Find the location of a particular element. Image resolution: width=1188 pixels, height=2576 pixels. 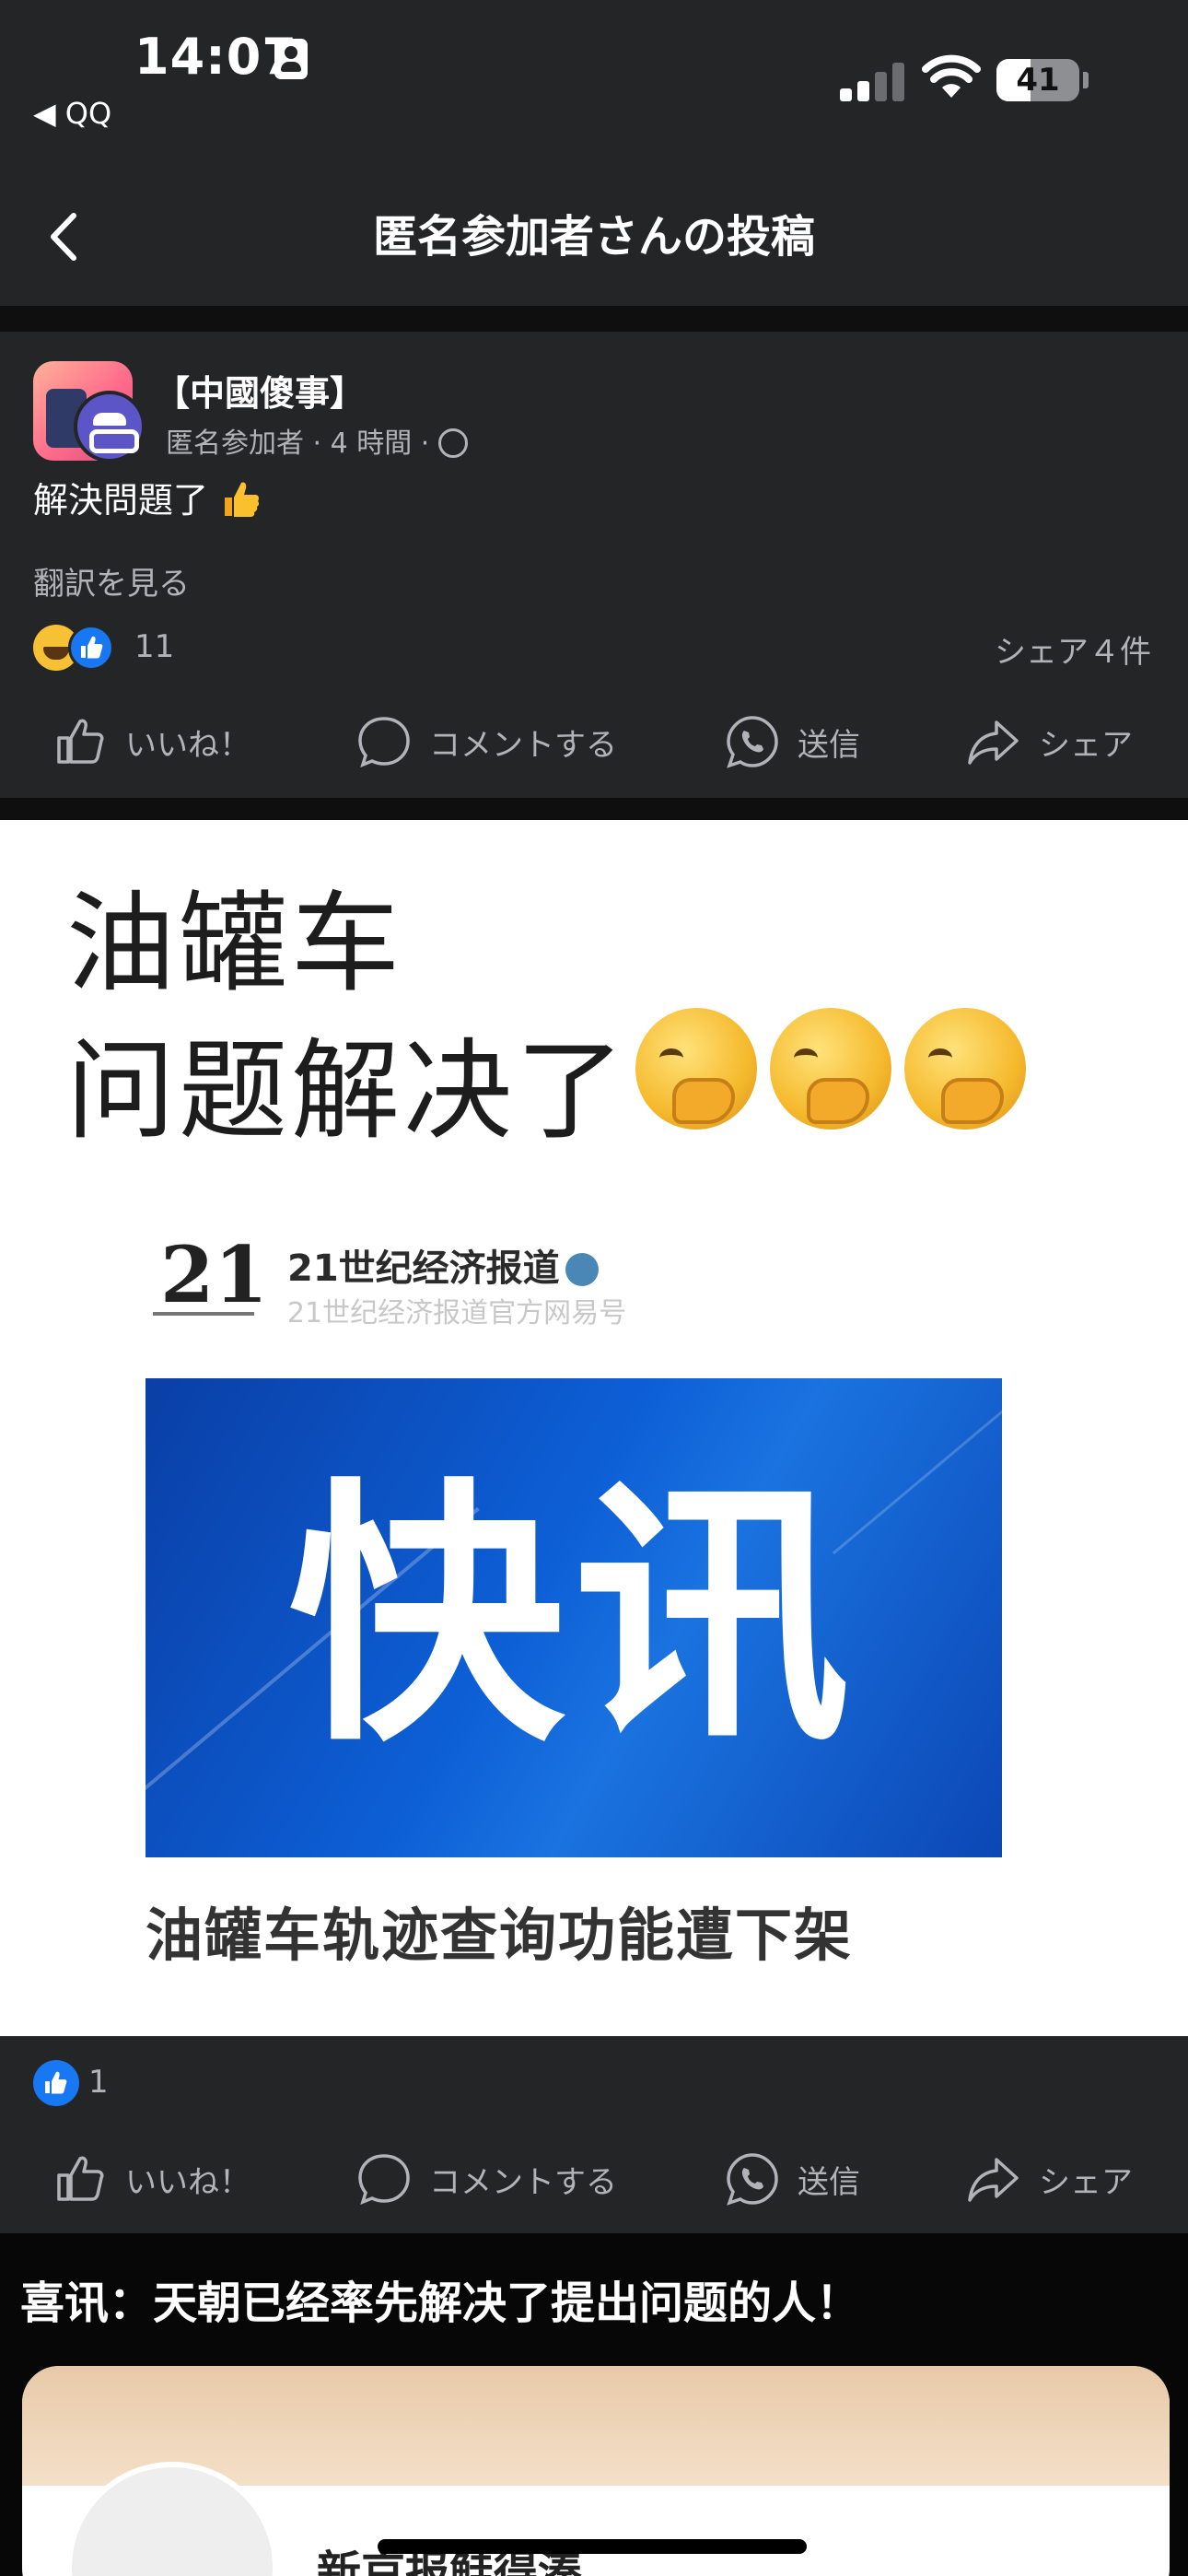

post-text: 解決問題了 is located at coordinates (147, 497).